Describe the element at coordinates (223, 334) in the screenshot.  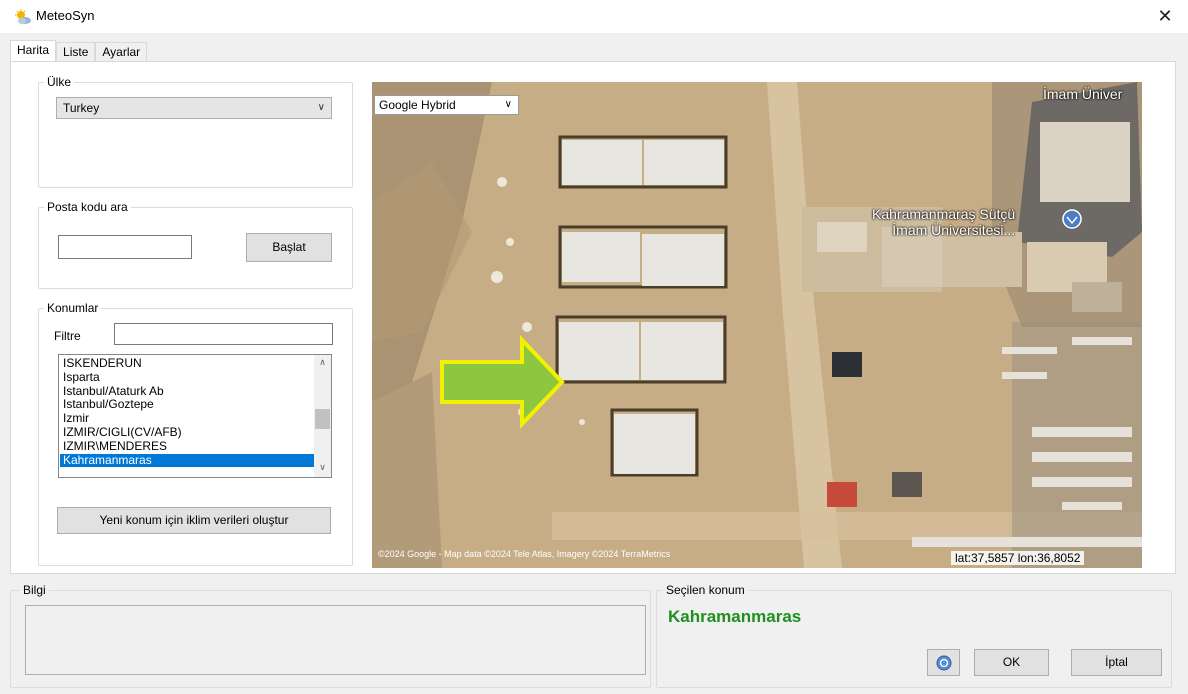
I see `filter-input` at that location.